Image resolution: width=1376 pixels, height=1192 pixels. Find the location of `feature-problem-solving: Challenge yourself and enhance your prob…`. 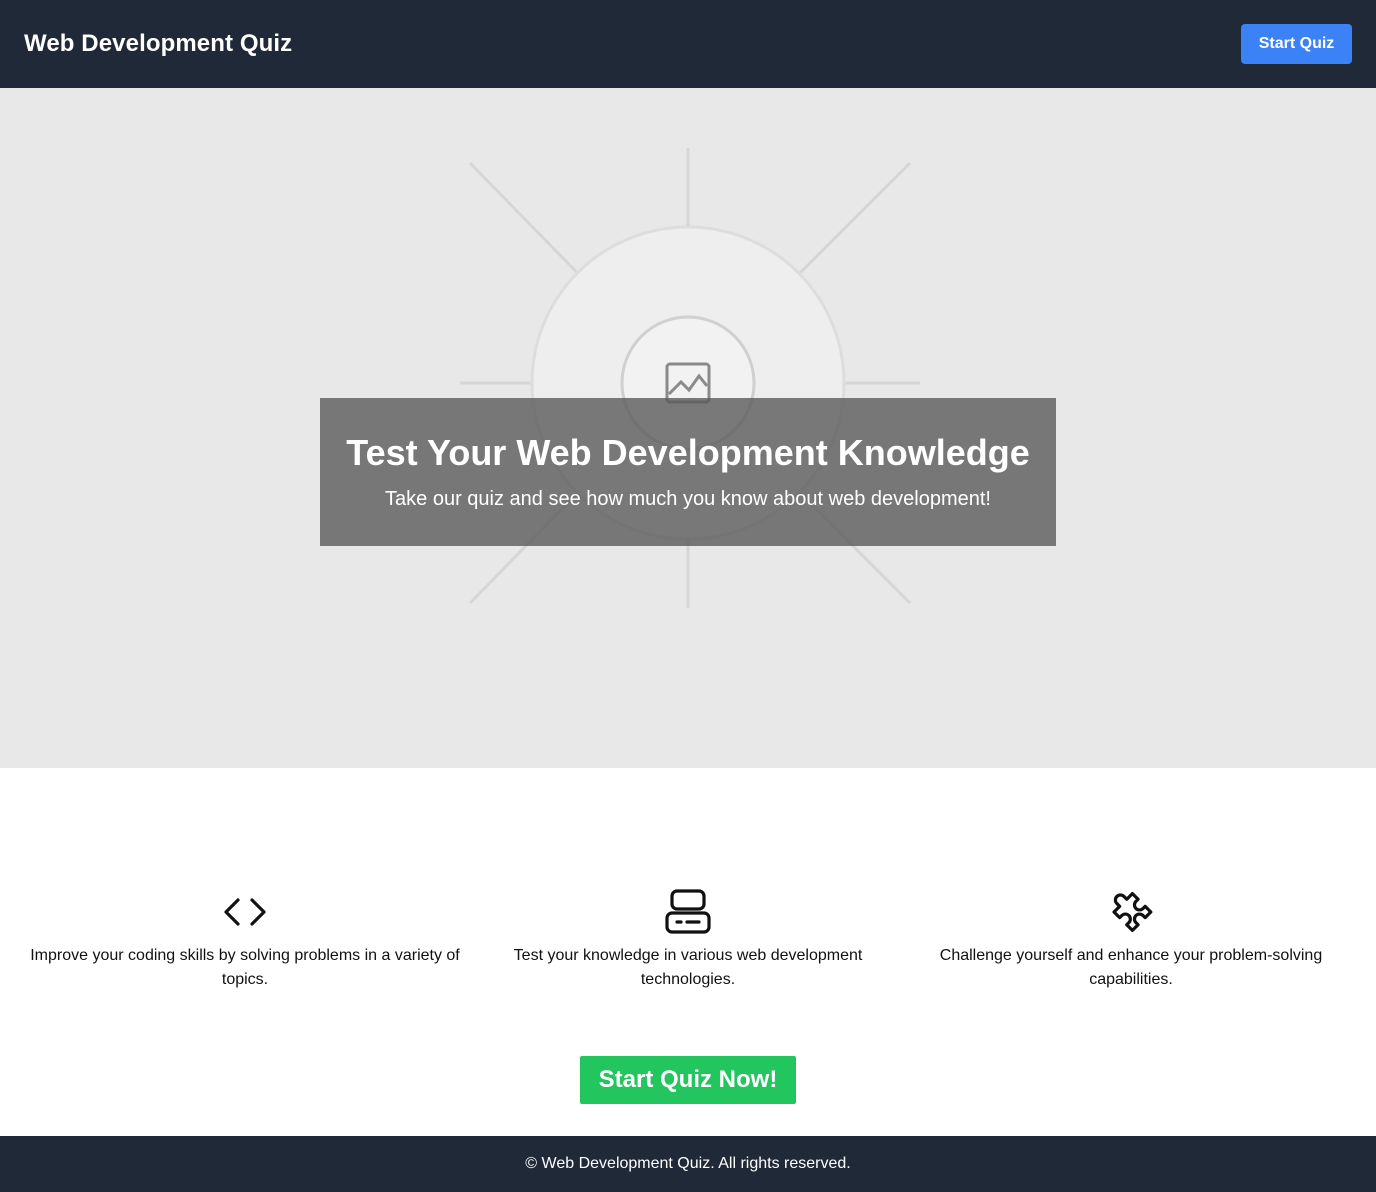

feature-problem-solving: Challenge yourself and enhance your prob… is located at coordinates (1131, 940).